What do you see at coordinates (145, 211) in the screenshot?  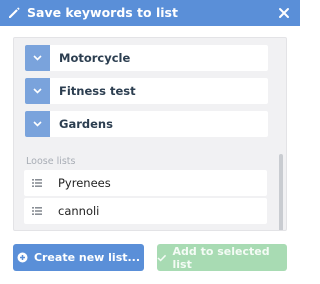 I see `list-item: cannoli` at bounding box center [145, 211].